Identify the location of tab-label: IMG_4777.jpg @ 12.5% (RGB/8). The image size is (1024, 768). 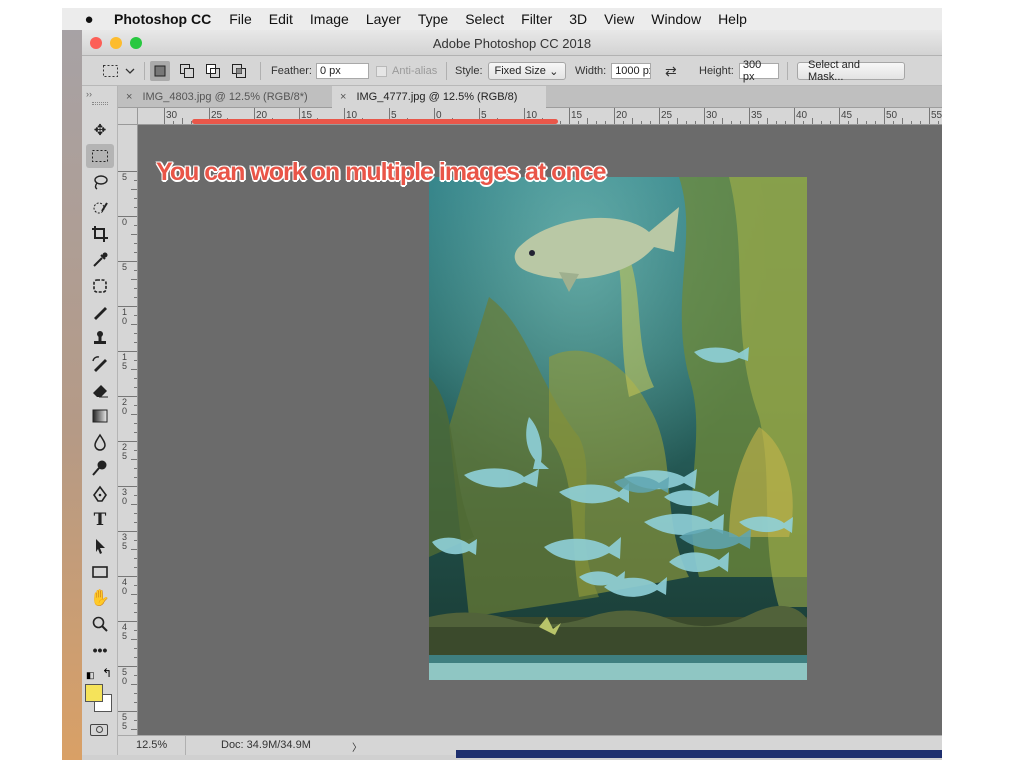
(437, 97).